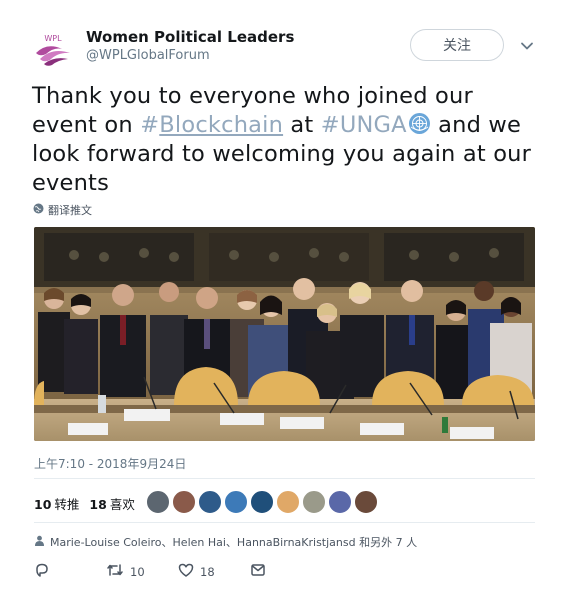  I want to click on follow-button: 关注, so click(457, 45).